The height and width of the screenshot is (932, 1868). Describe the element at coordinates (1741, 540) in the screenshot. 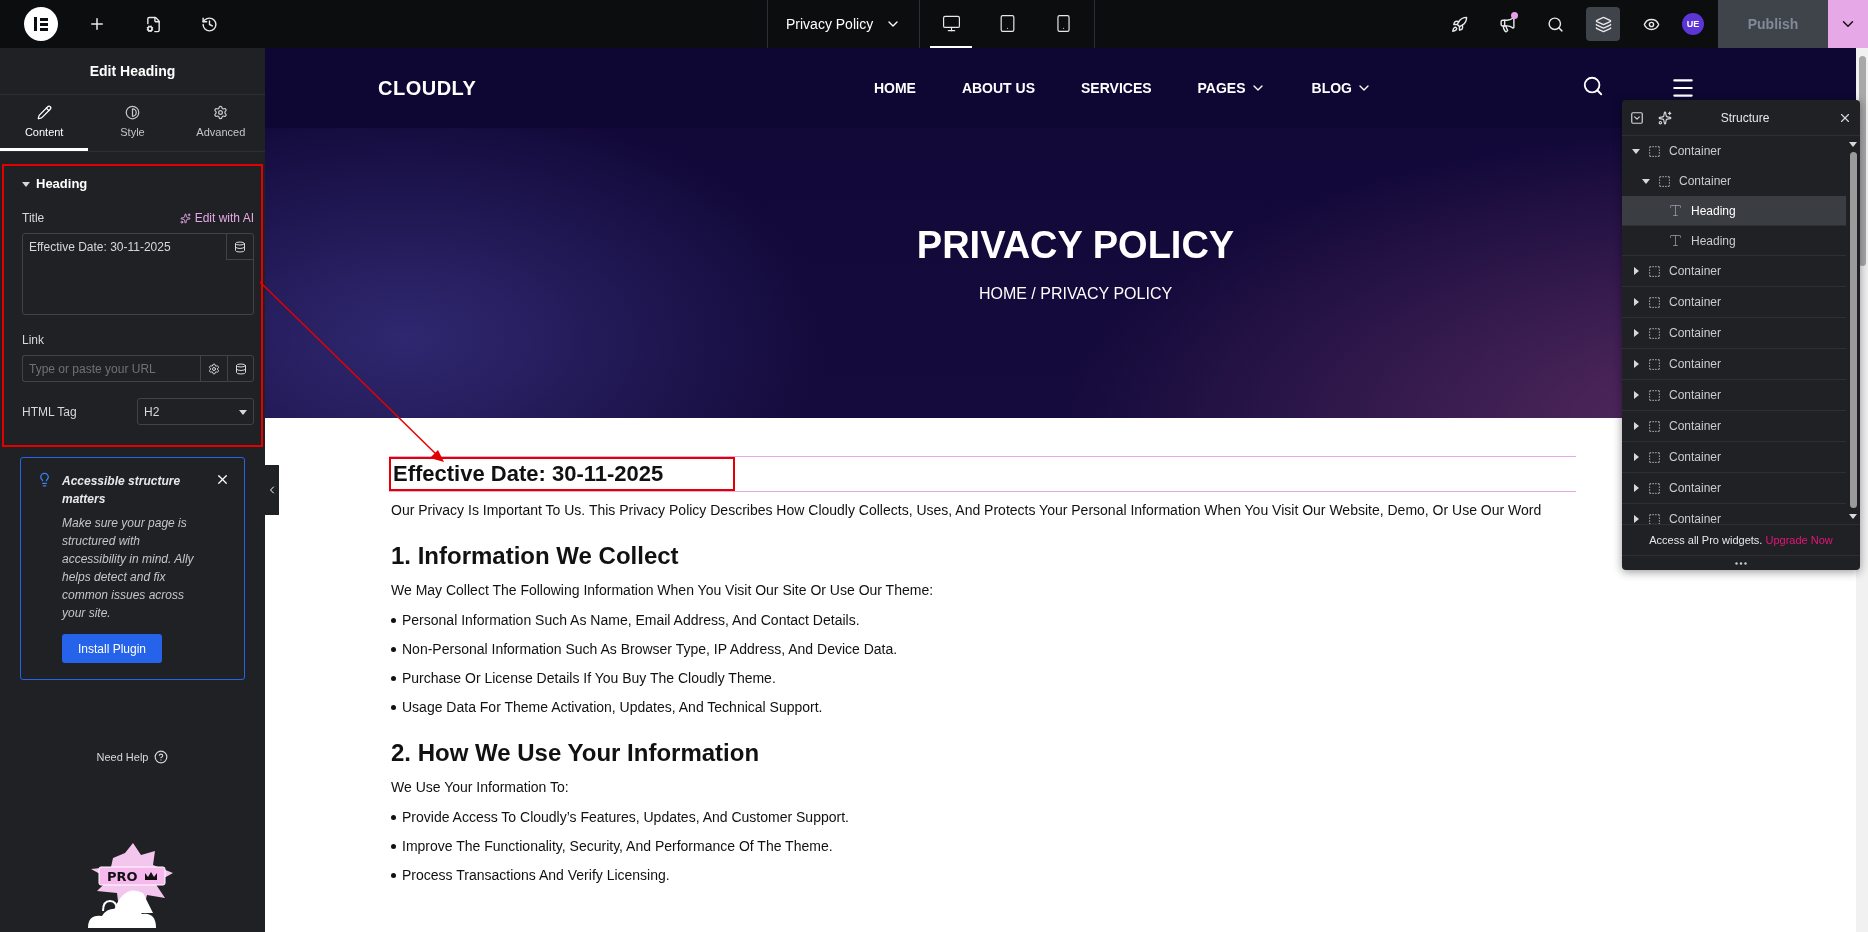

I see `promo-text: Access all Pro widgets. Upgrade Now` at that location.